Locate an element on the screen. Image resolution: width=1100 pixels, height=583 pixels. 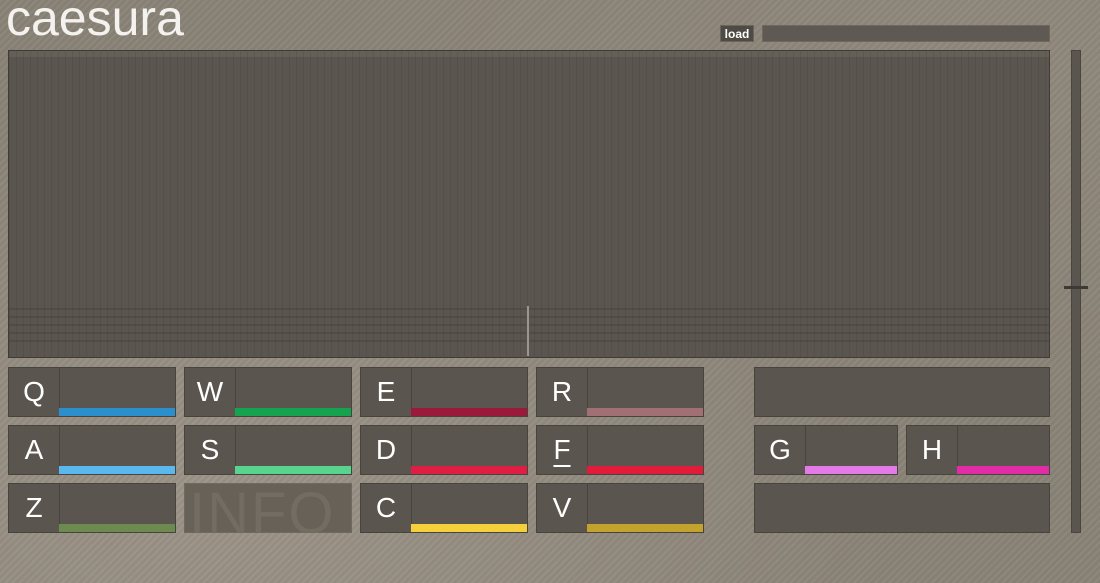
info-label: INFO is located at coordinates (262, 508).